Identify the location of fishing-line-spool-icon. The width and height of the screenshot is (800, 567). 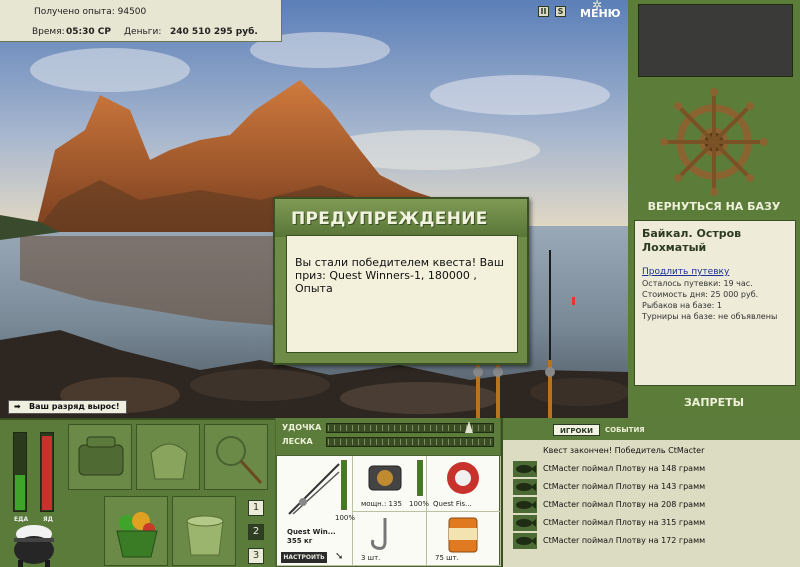
(463, 478).